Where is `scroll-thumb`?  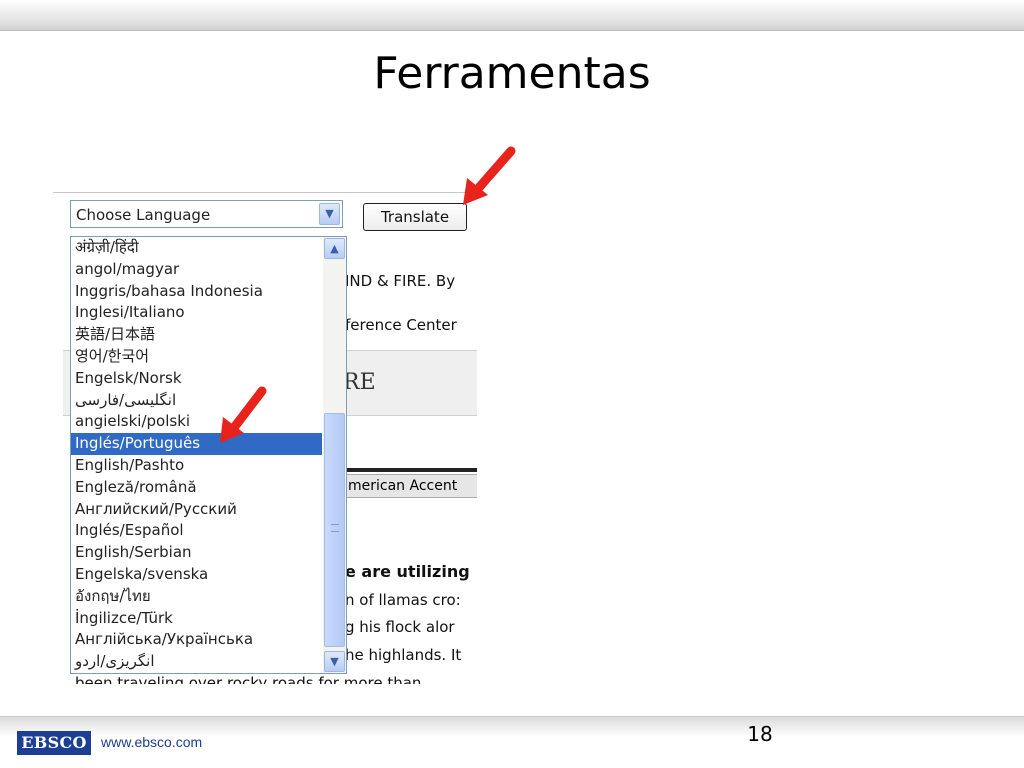
scroll-thumb is located at coordinates (334, 530).